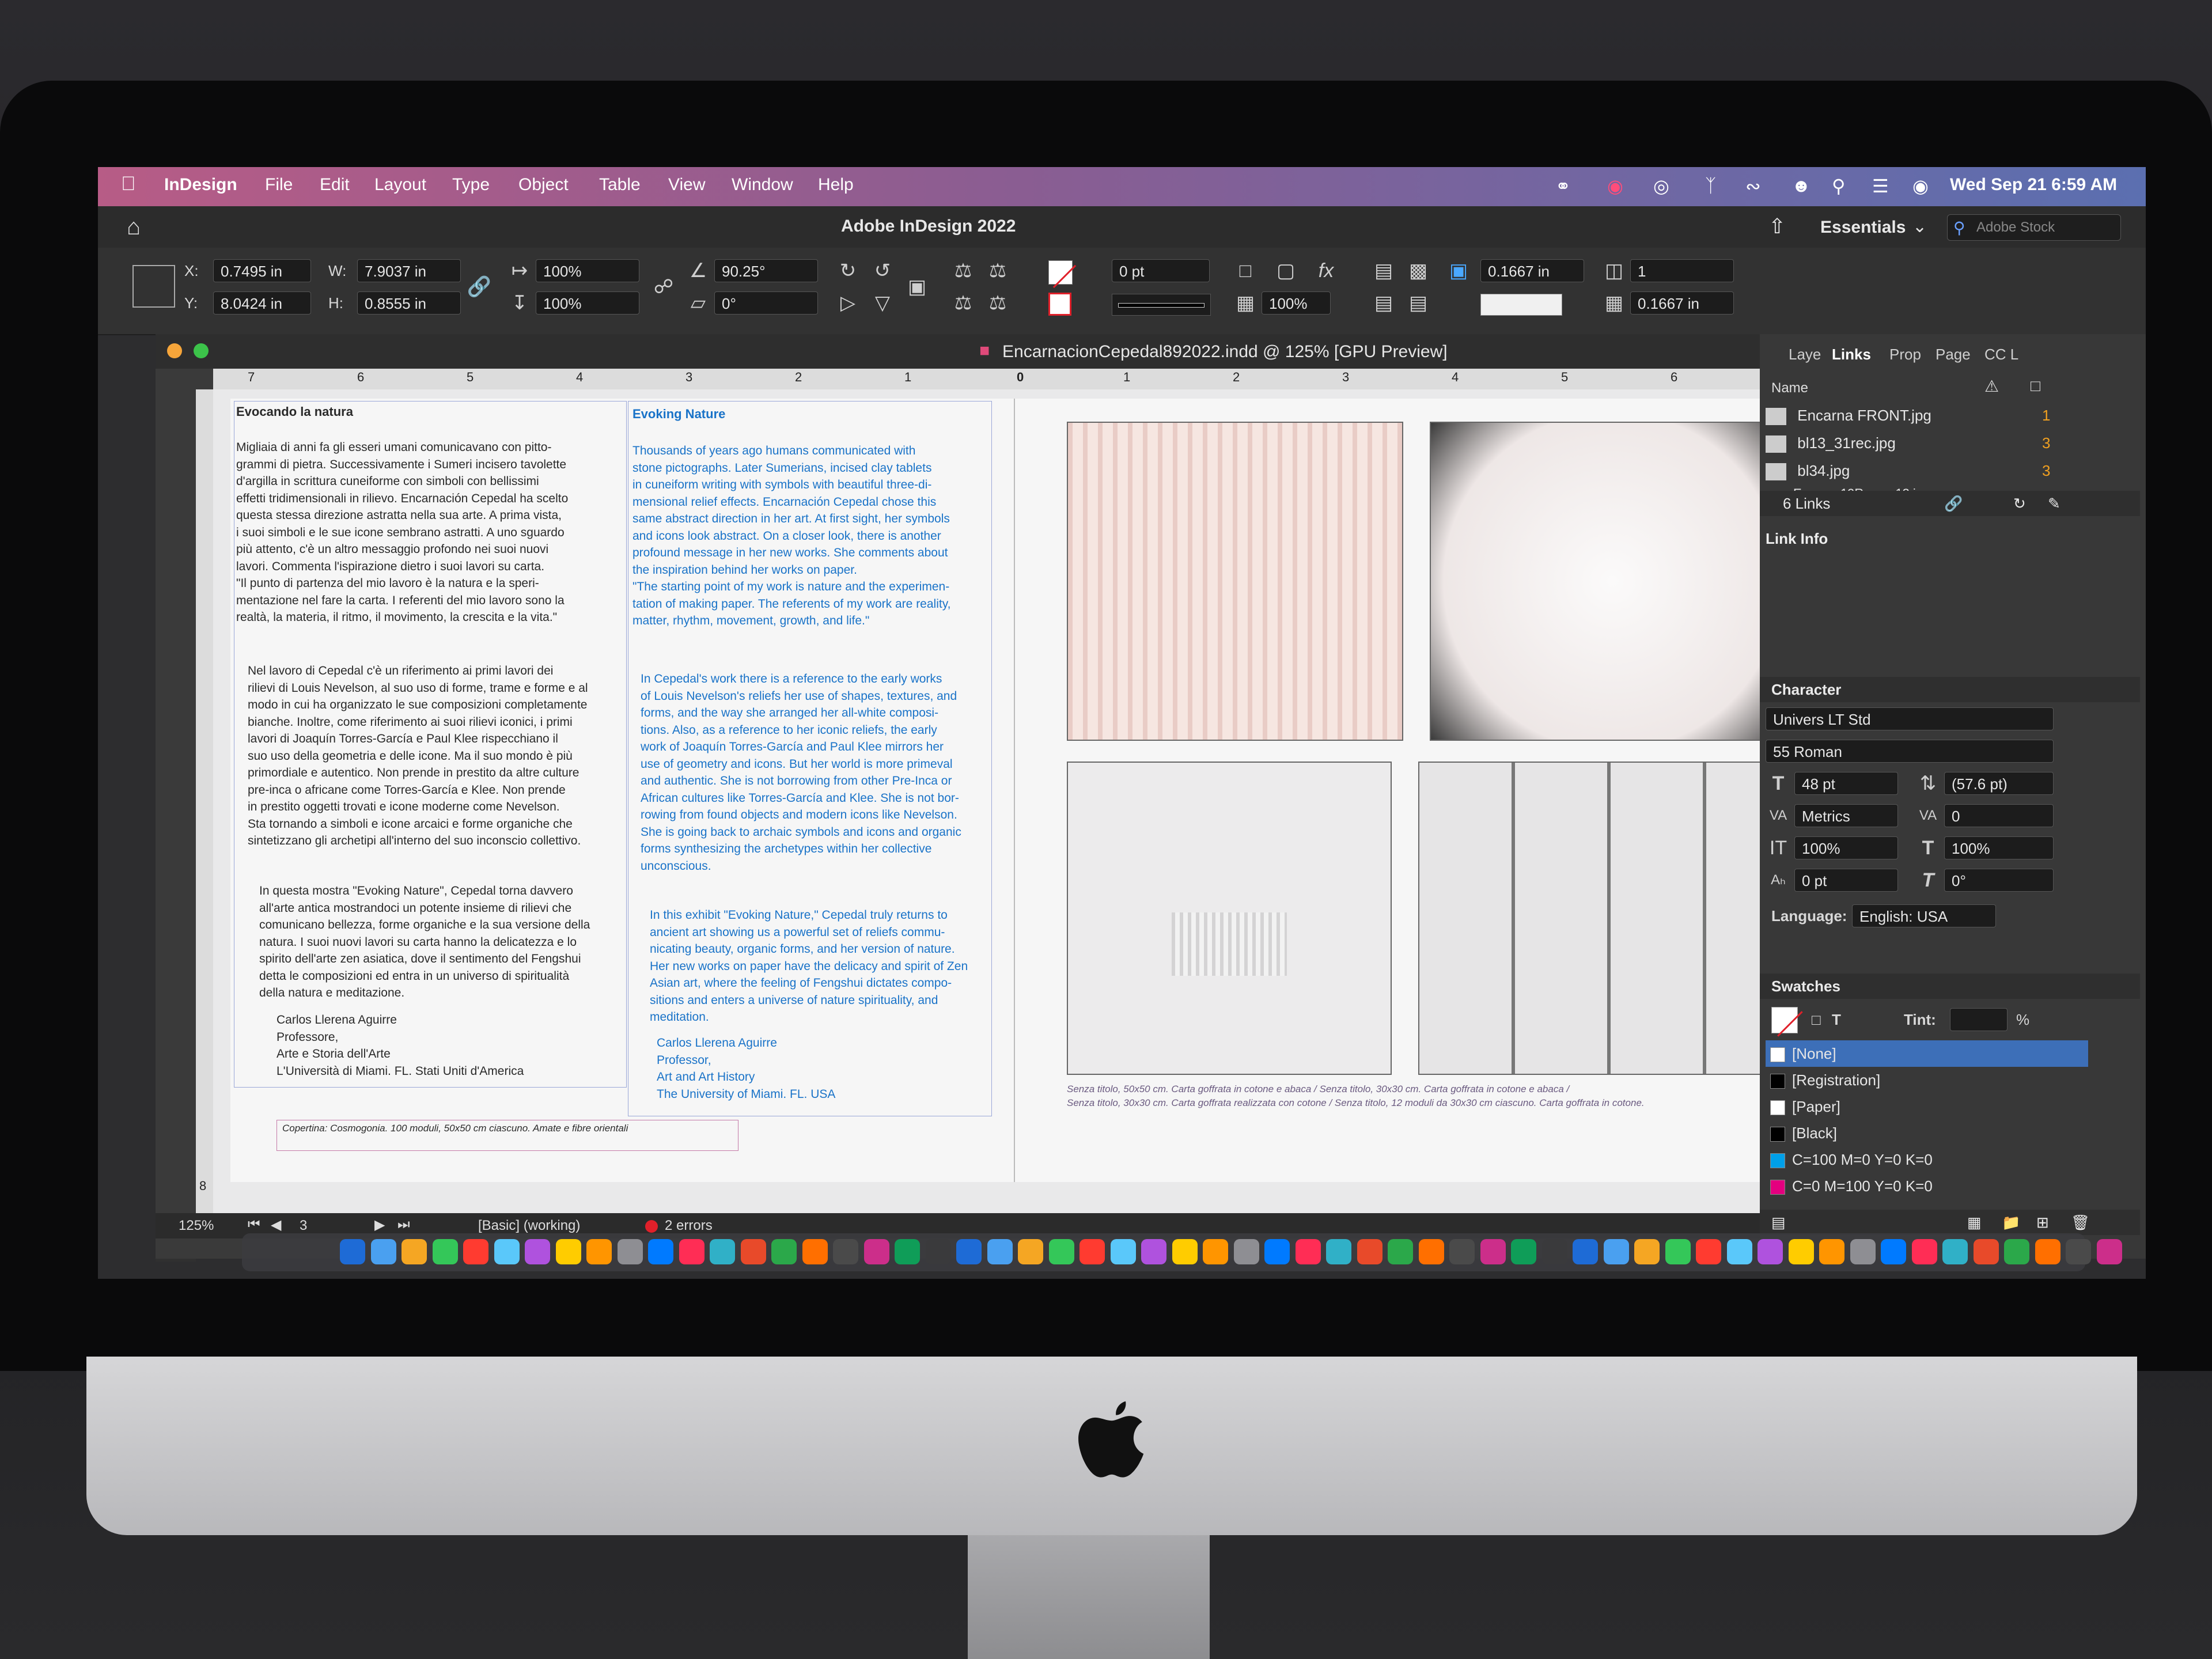 The height and width of the screenshot is (1659, 2212). Describe the element at coordinates (1787, 1022) in the screenshot. I see `fill-stroke-proxy` at that location.